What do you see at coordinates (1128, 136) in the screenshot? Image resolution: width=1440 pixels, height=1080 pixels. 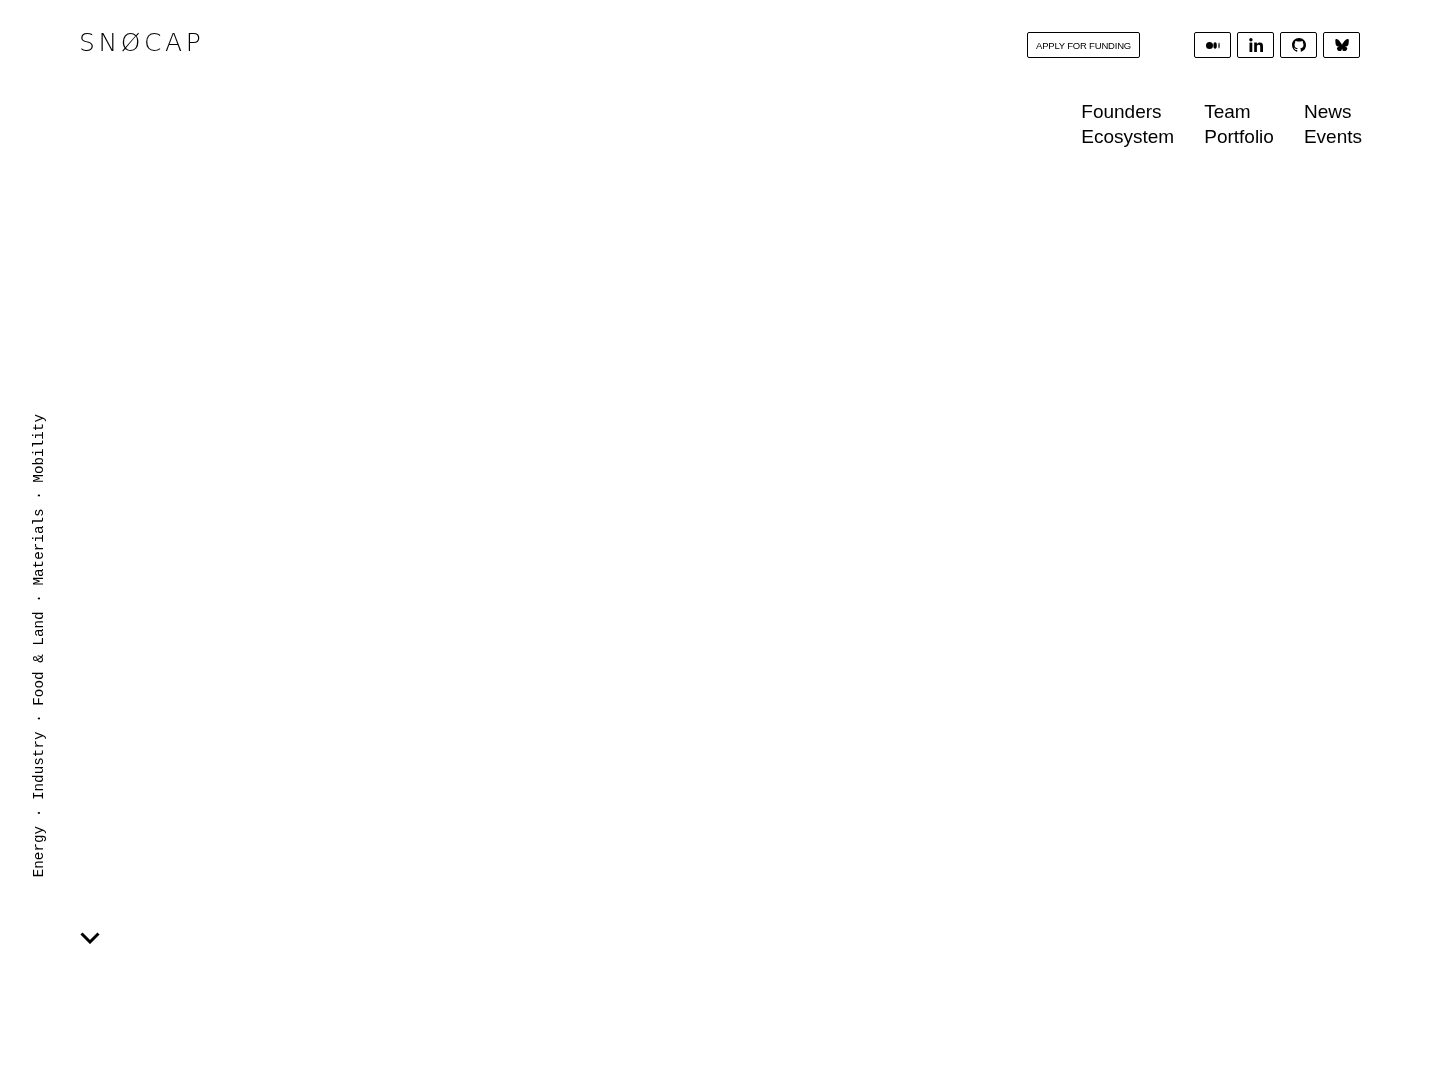 I see `nav-link: Ecosystem` at bounding box center [1128, 136].